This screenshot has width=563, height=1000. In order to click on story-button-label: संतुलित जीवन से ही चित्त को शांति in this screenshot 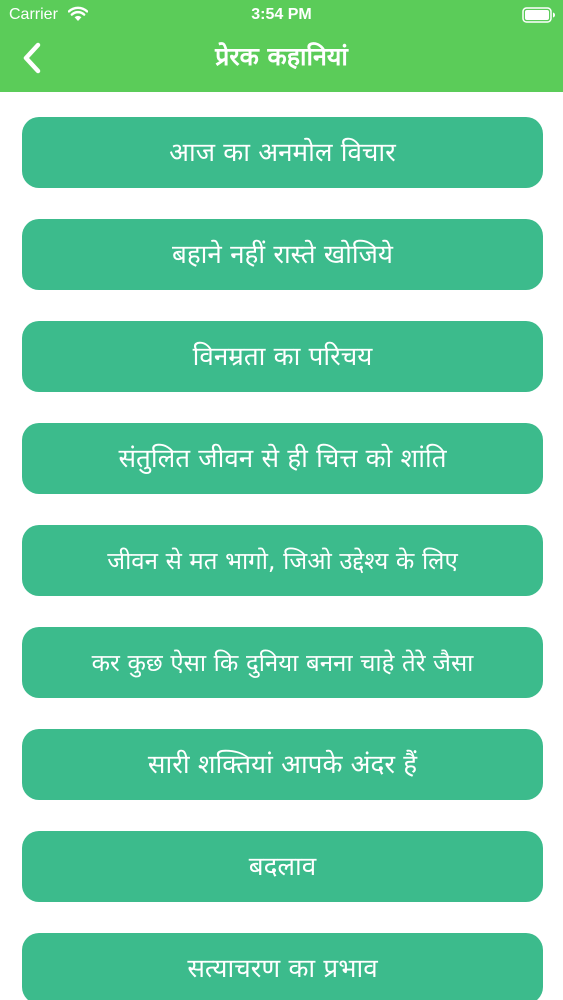, I will do `click(282, 458)`.